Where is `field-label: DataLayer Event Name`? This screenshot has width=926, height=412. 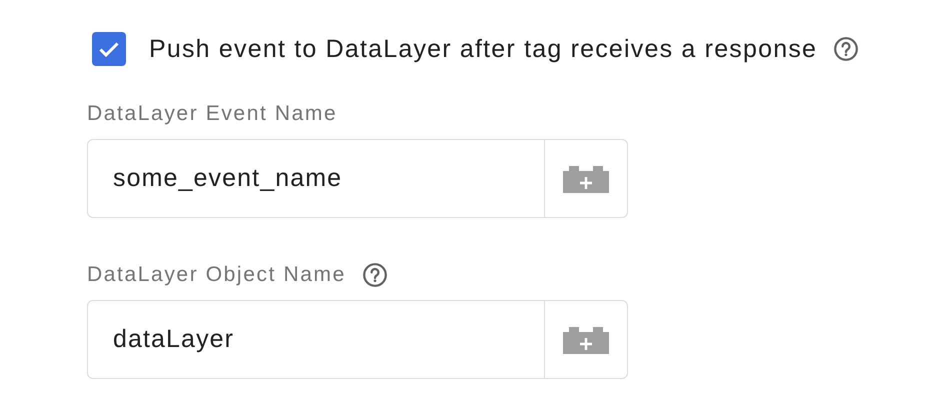 field-label: DataLayer Event Name is located at coordinates (212, 114).